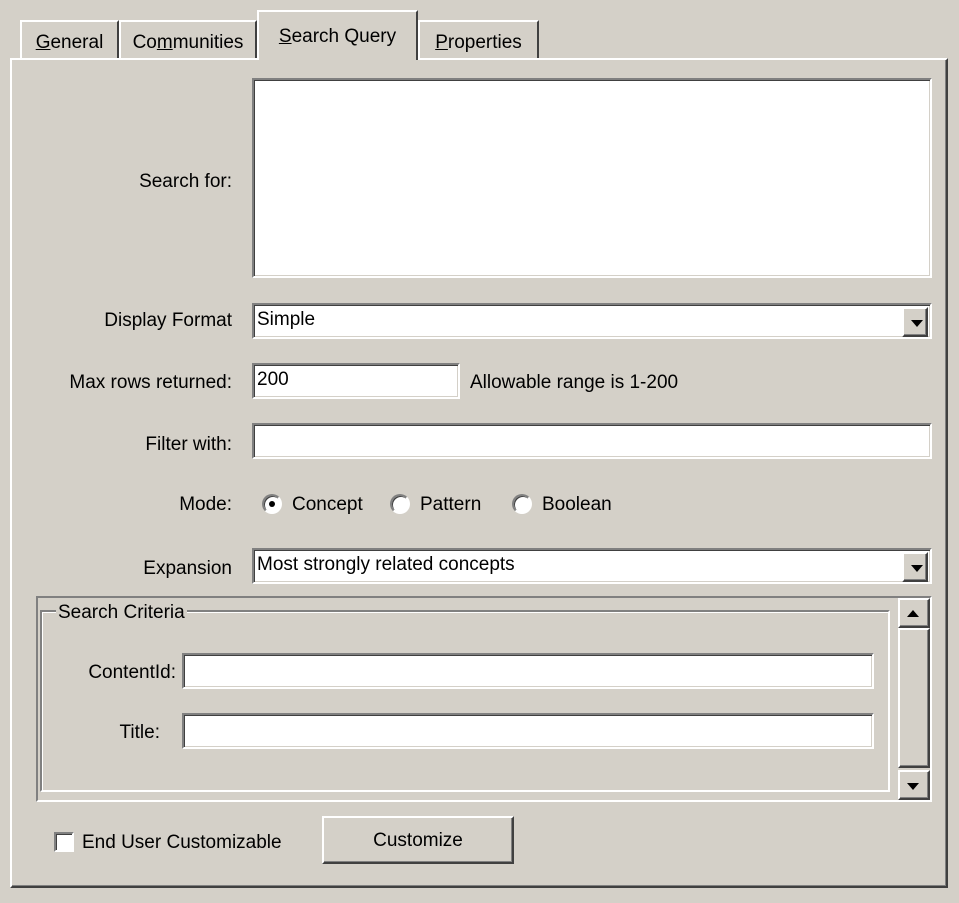  Describe the element at coordinates (69, 42) in the screenshot. I see `tab-label: General` at that location.